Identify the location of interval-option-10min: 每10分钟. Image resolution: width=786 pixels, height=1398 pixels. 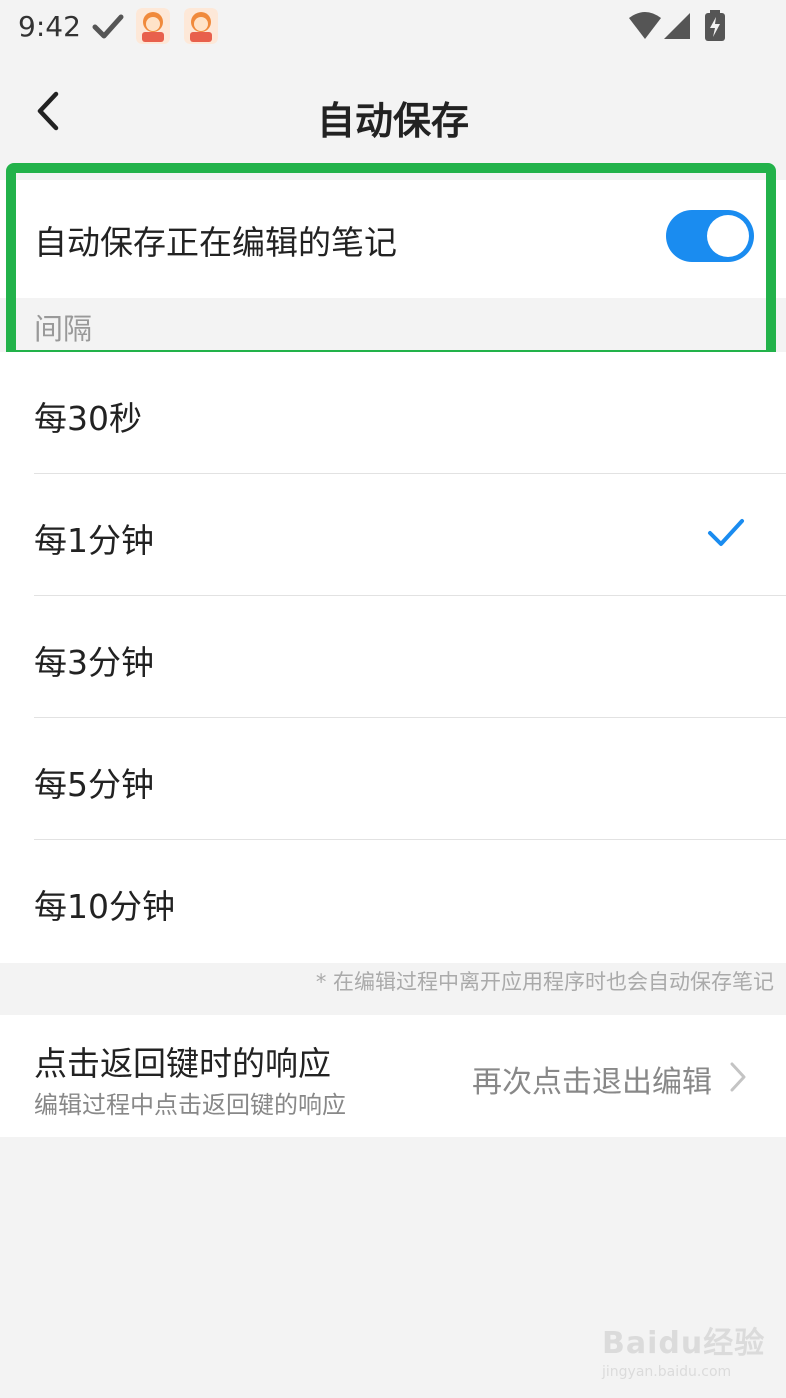
(393, 901).